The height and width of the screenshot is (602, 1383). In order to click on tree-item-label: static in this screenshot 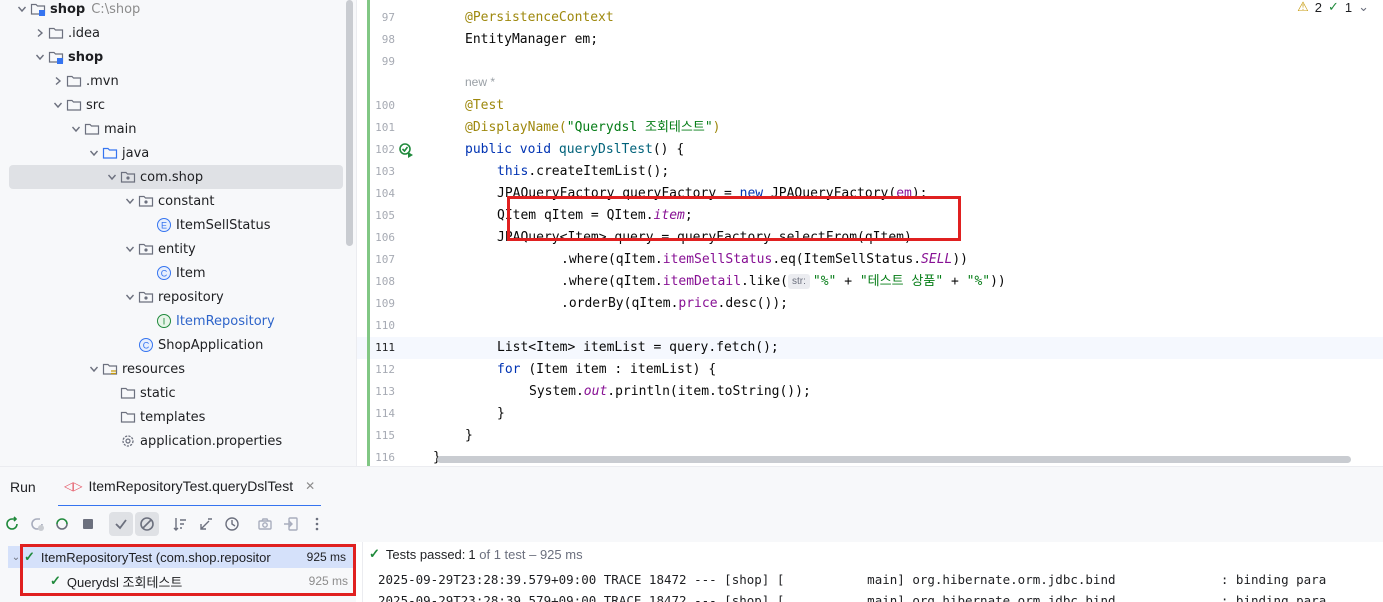, I will do `click(158, 393)`.